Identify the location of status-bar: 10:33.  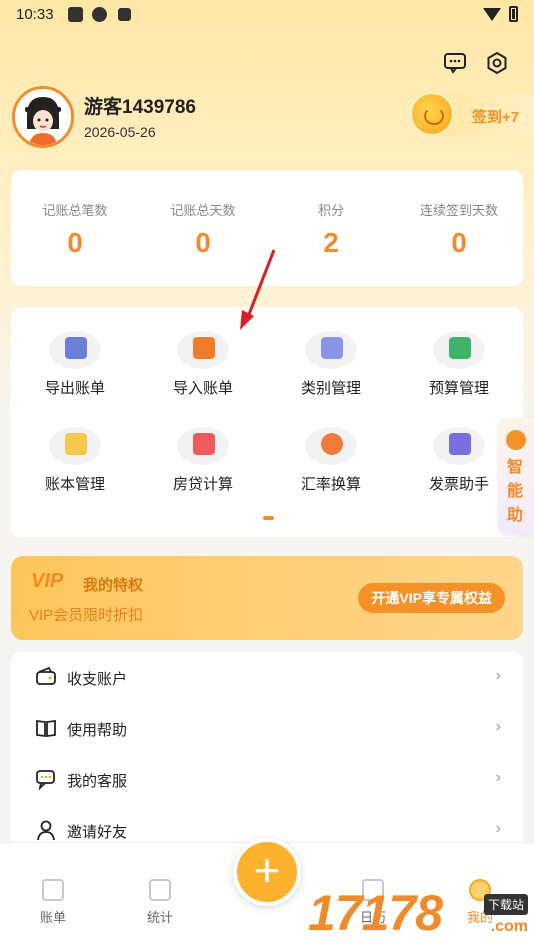
(267, 15).